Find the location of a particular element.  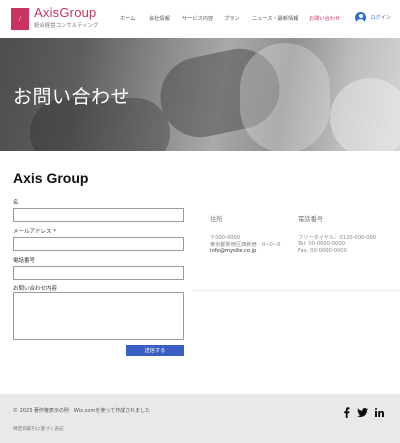

slash-logo-icon: / is located at coordinates (20, 19).